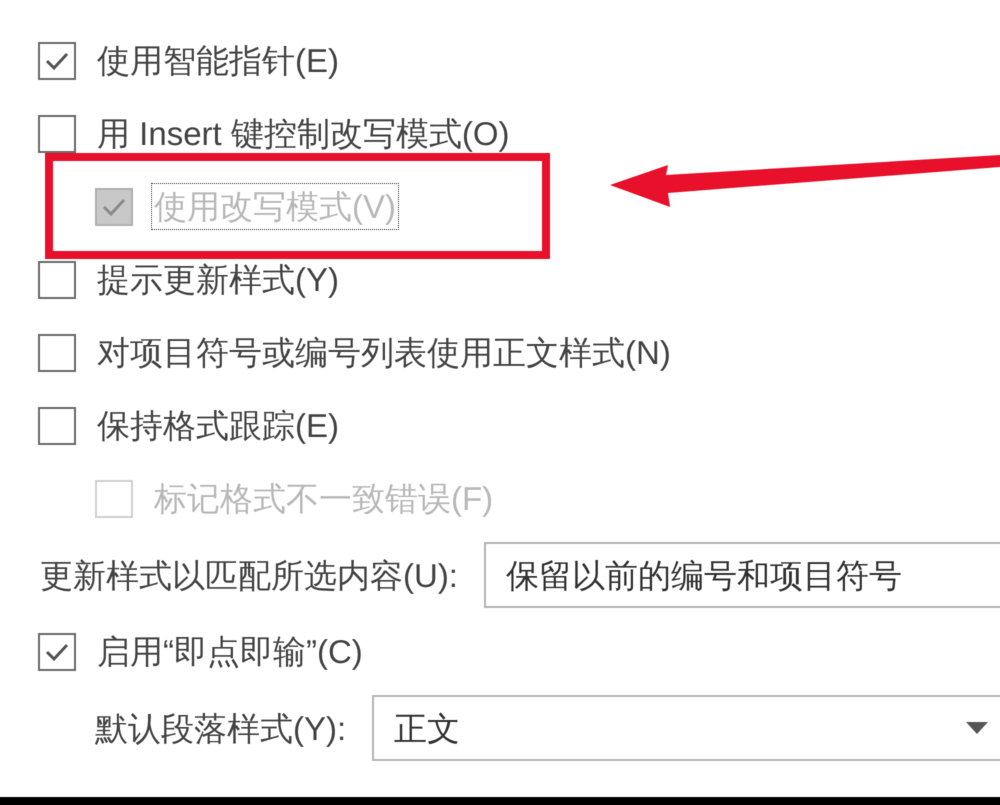 Image resolution: width=1000 pixels, height=805 pixels. What do you see at coordinates (218, 426) in the screenshot?
I see `option-label: 保持格式跟踪(E)` at bounding box center [218, 426].